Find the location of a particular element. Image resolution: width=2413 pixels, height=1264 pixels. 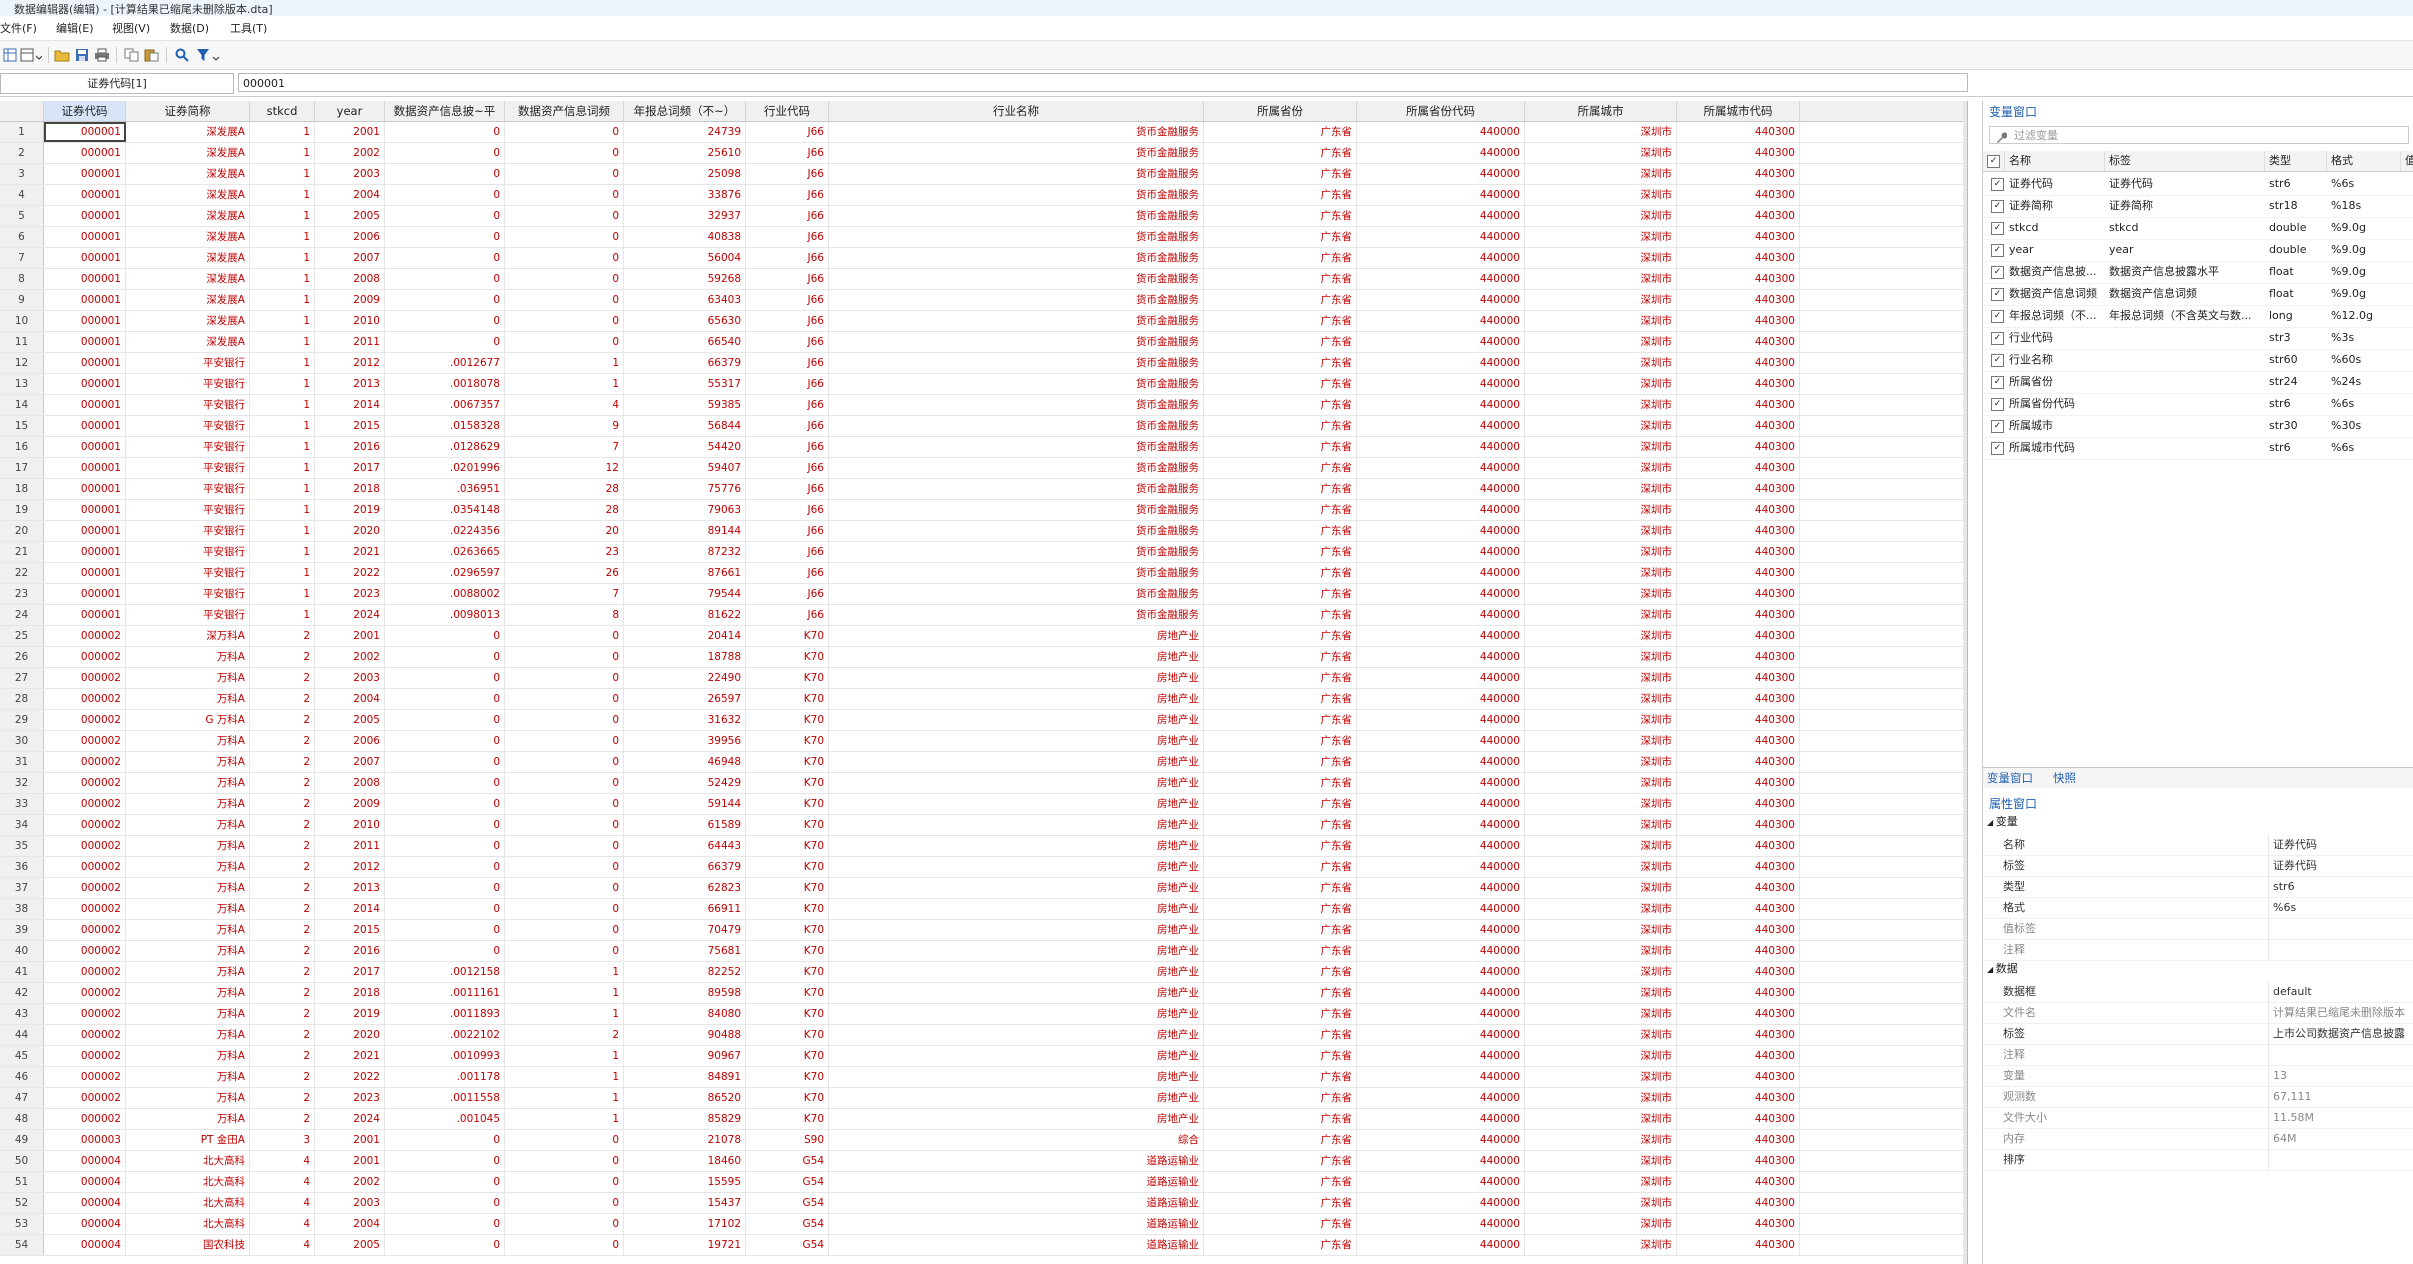

cell-col-sec-name: G 万科A is located at coordinates (188, 720).